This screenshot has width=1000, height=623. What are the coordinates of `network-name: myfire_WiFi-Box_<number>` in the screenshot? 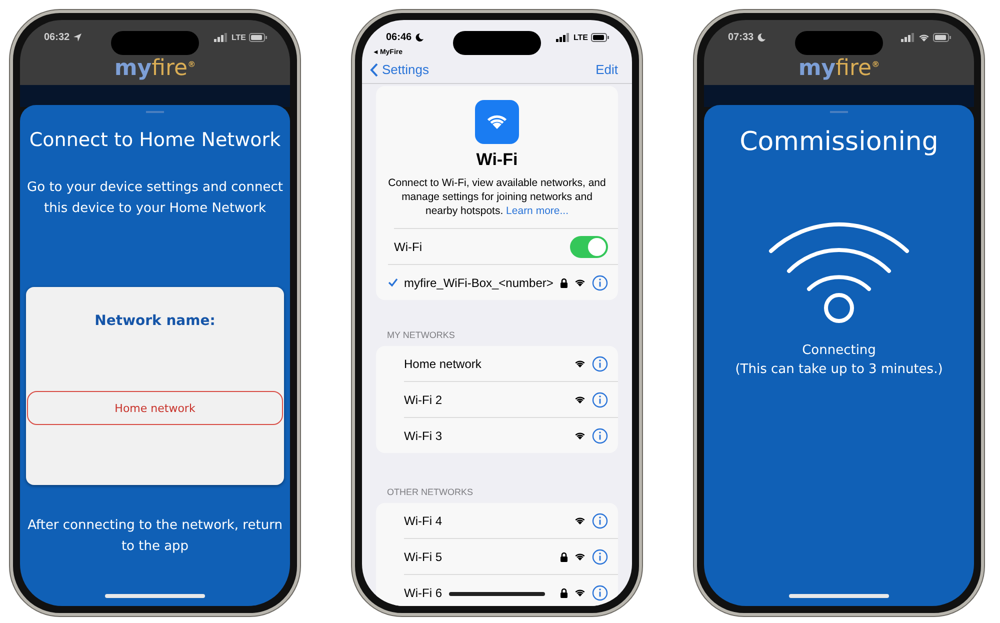 It's located at (479, 283).